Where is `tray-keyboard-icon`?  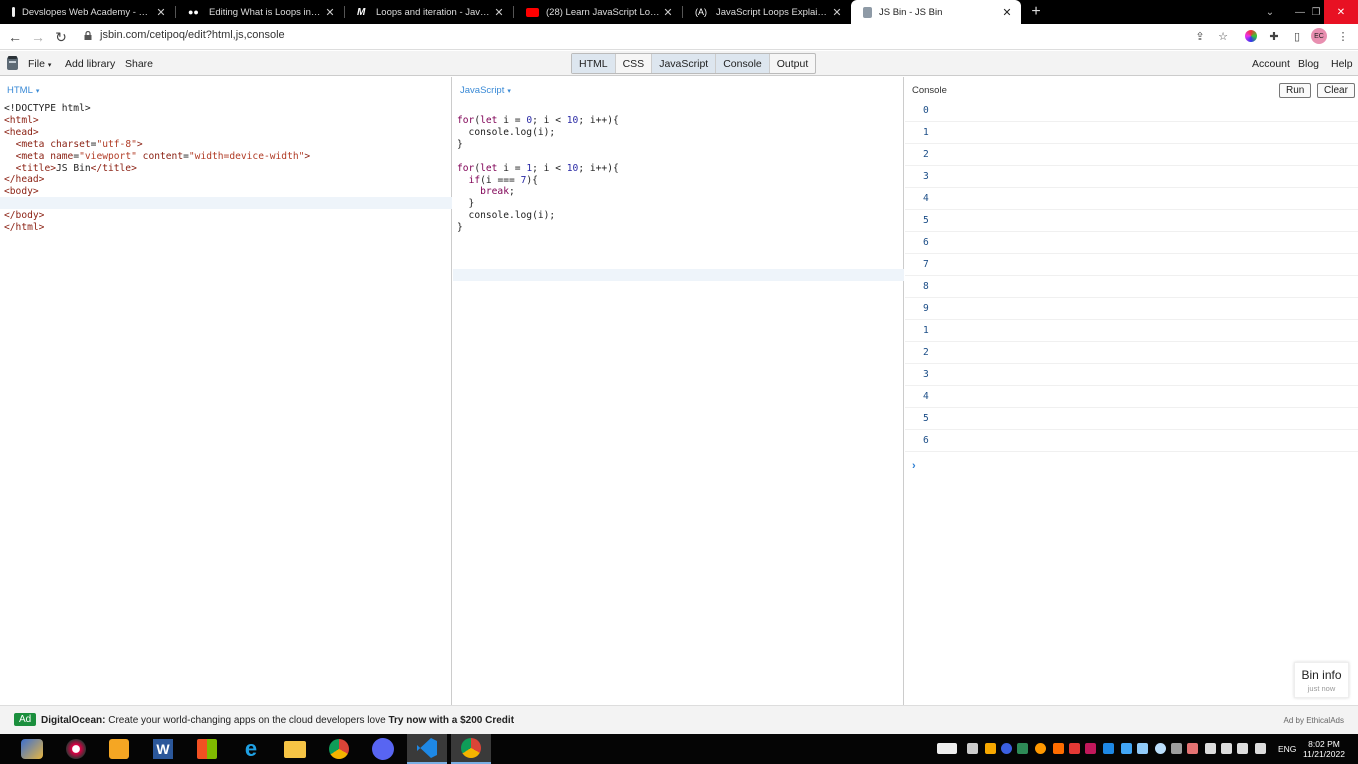
tray-keyboard-icon is located at coordinates (947, 748).